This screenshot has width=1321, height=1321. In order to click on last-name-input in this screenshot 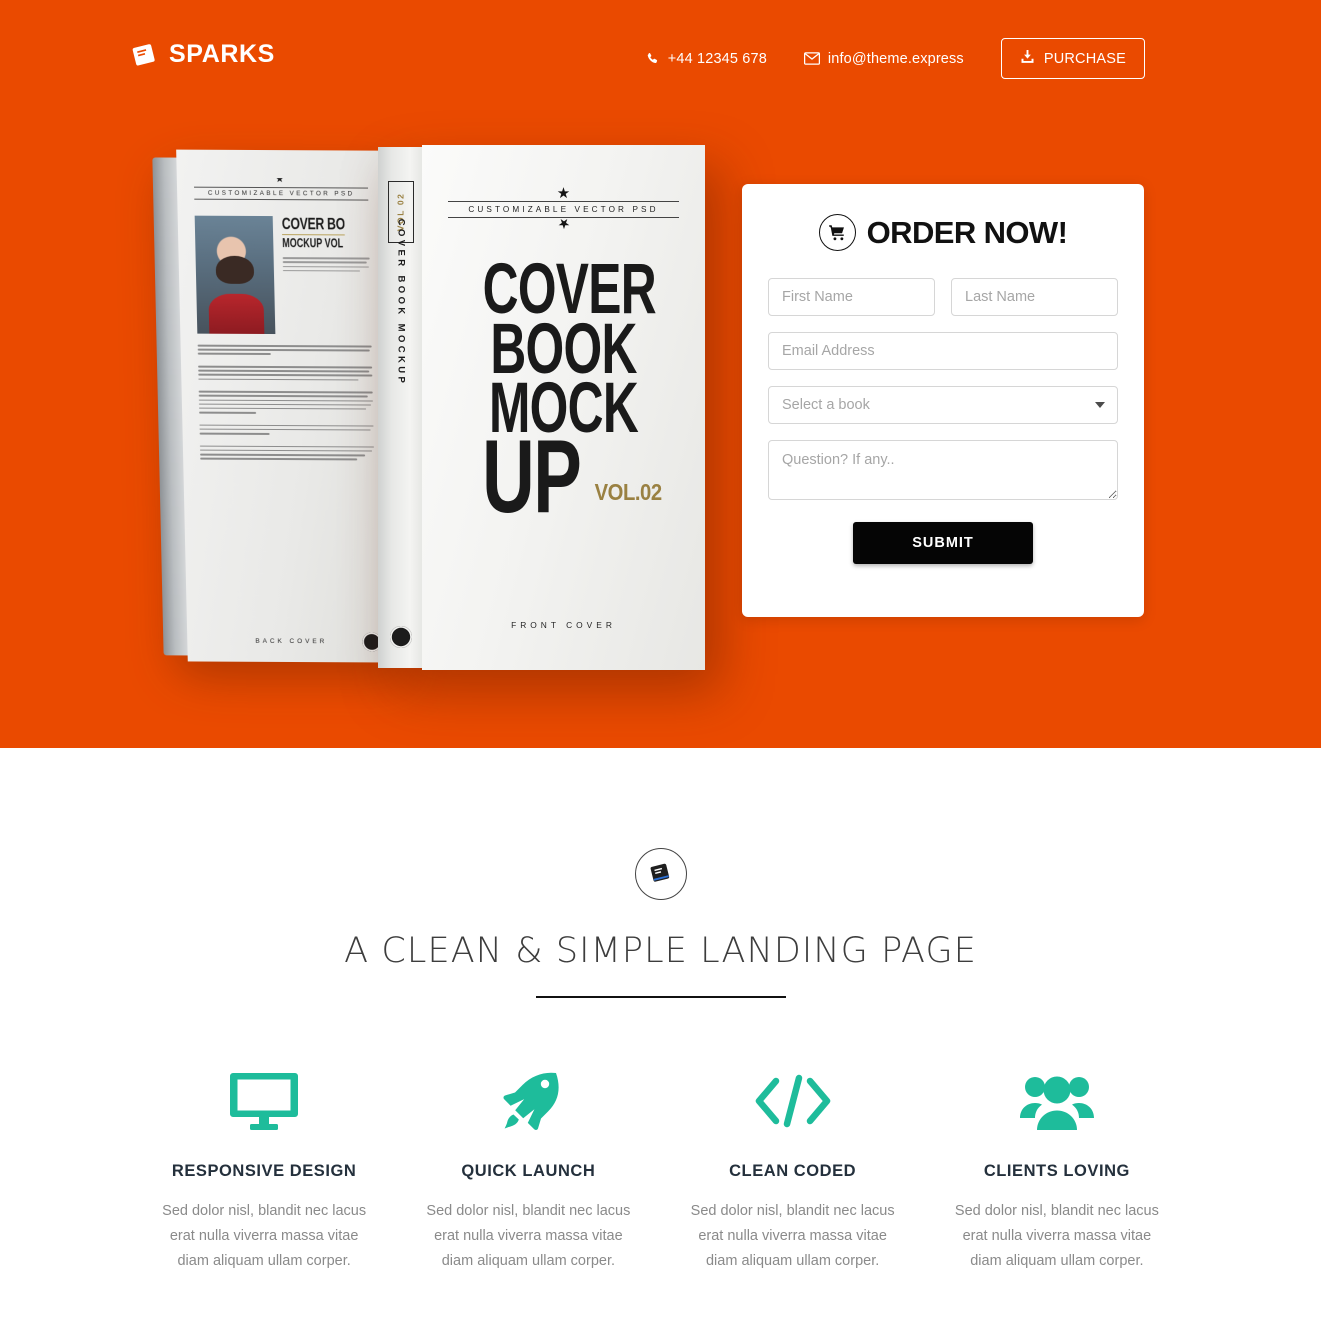, I will do `click(1034, 297)`.